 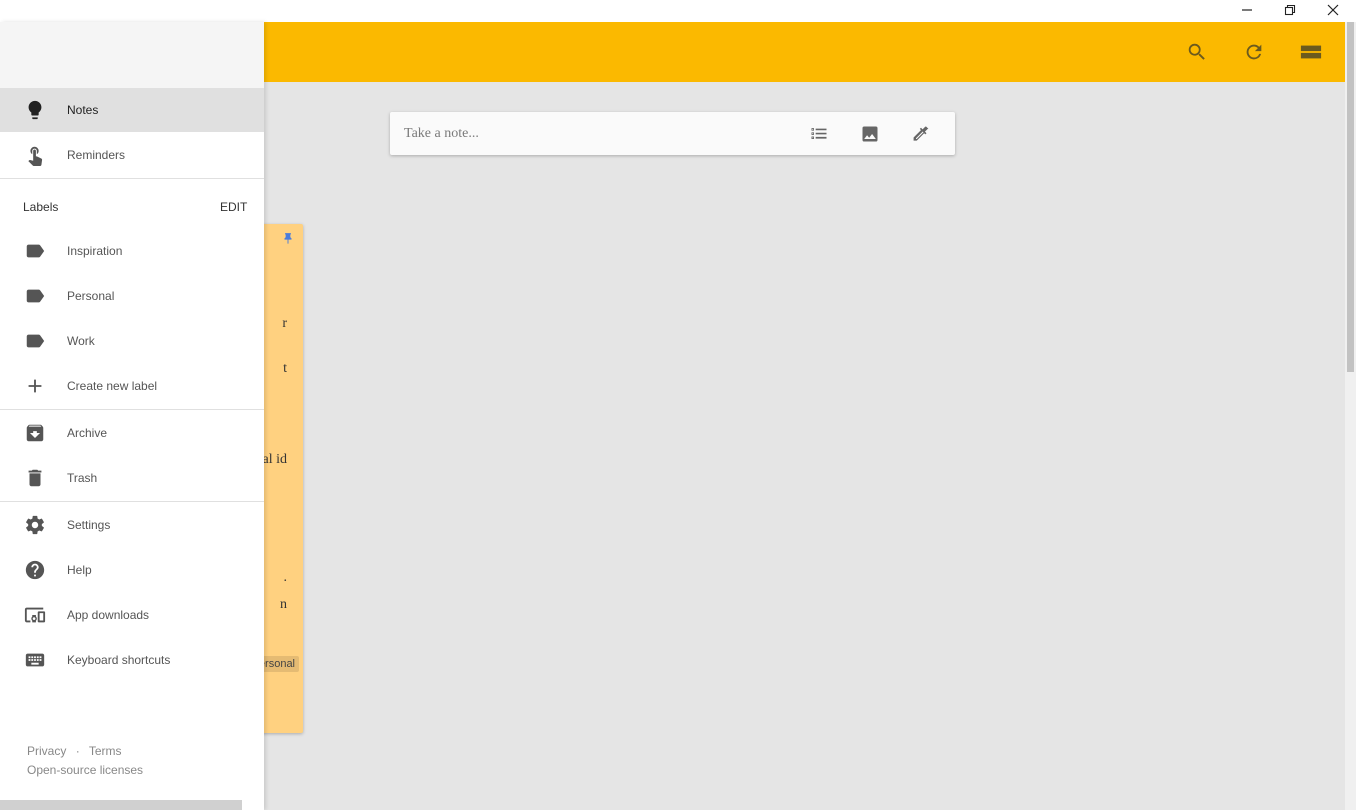 I want to click on minimize-button, so click(x=1247, y=10).